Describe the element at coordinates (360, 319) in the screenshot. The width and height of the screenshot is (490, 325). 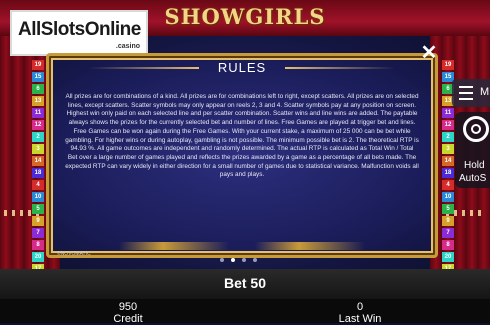
I see `last-win-label: Last Win` at that location.